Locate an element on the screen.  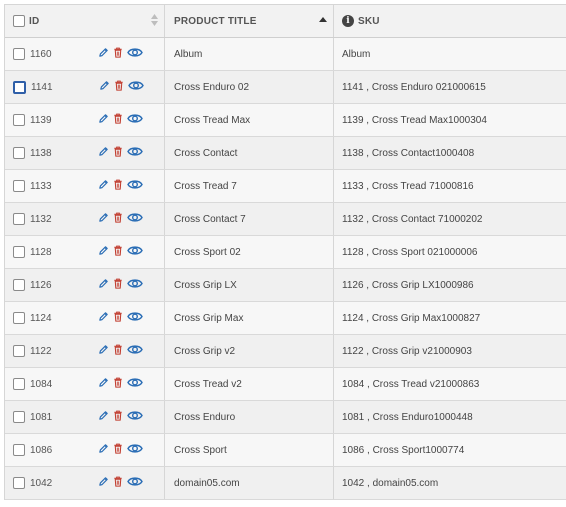
title-cell: Cross Enduro 02 is located at coordinates (249, 87).